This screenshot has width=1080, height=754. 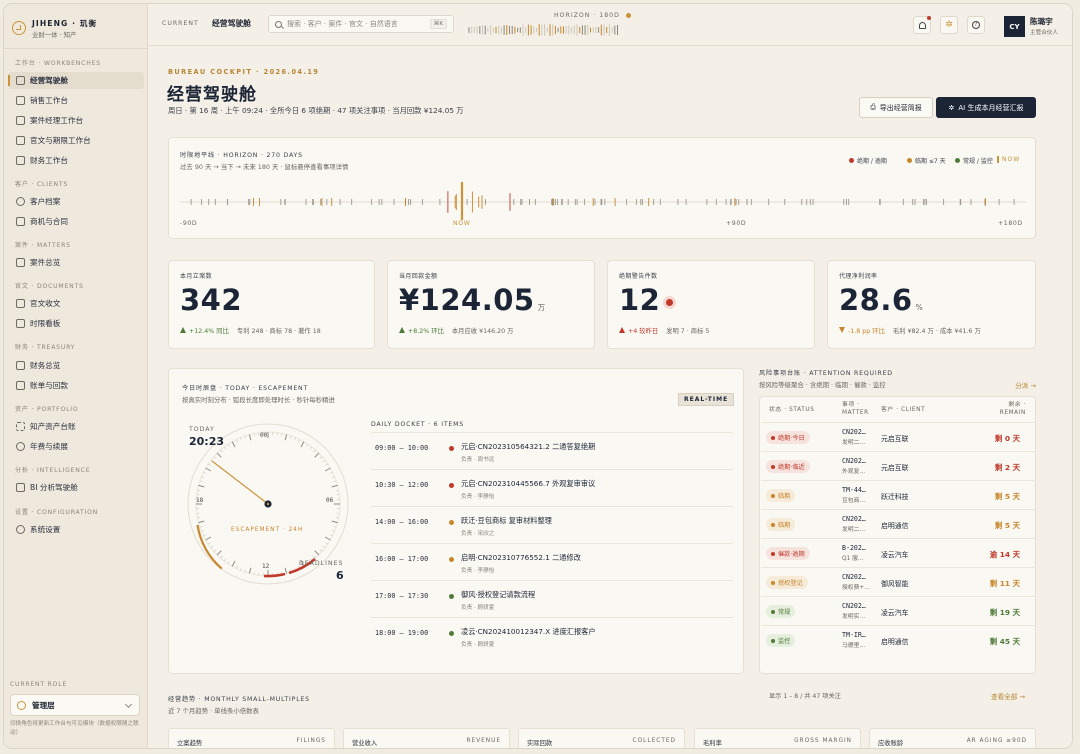 I want to click on table-row: 临期 CN202… 发明二… 启明通信 剩 5 天, so click(x=898, y=523).